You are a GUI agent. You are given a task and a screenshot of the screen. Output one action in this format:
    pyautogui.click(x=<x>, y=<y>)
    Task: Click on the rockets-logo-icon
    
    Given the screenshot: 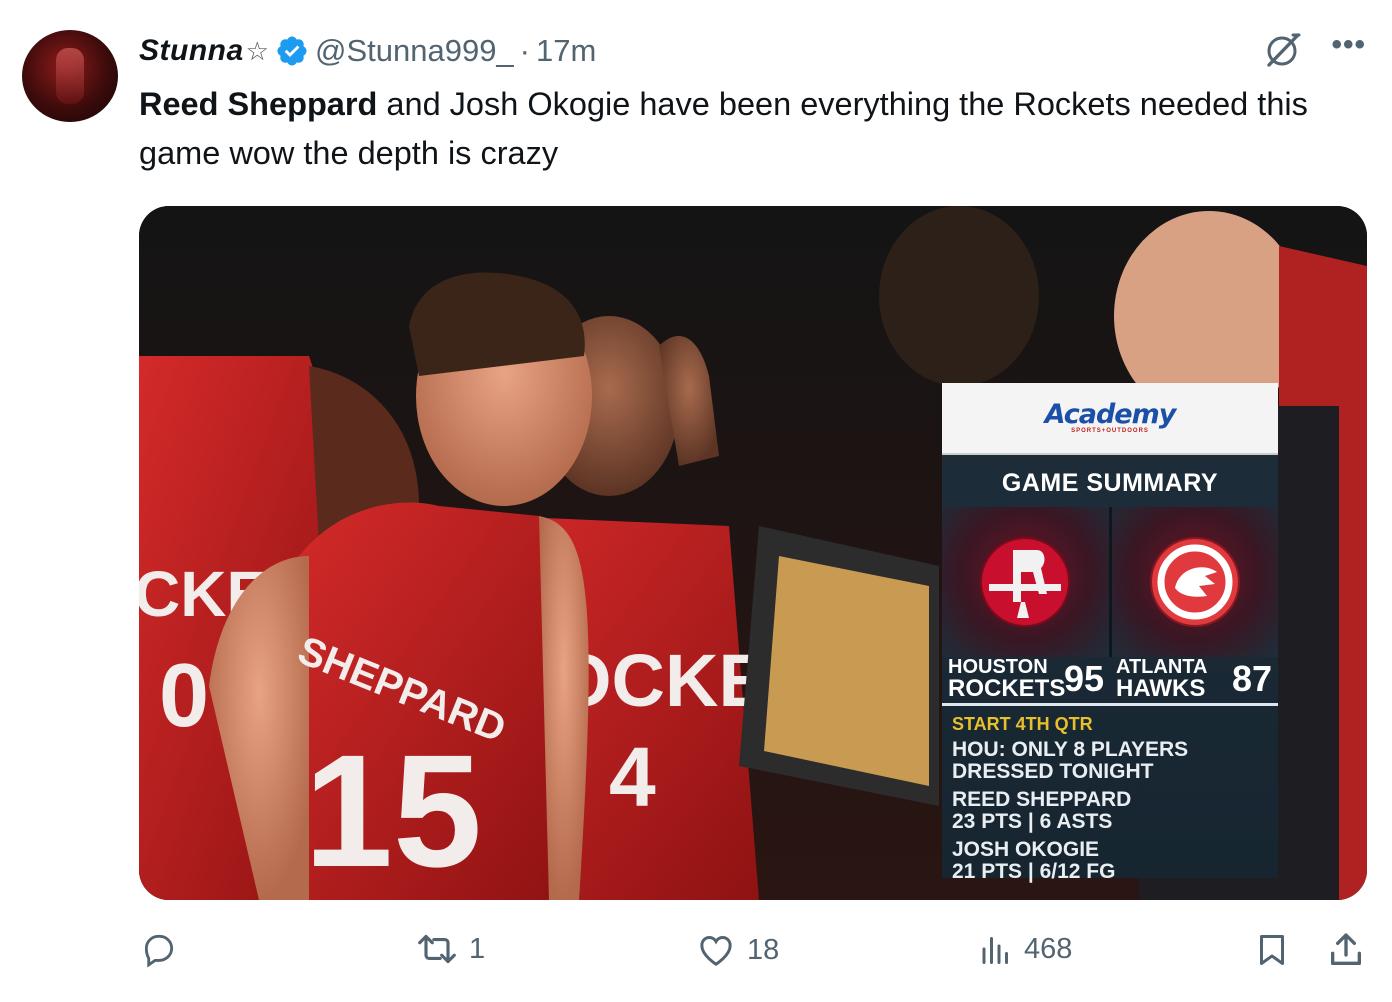 What is the action you would take?
    pyautogui.click(x=1025, y=582)
    